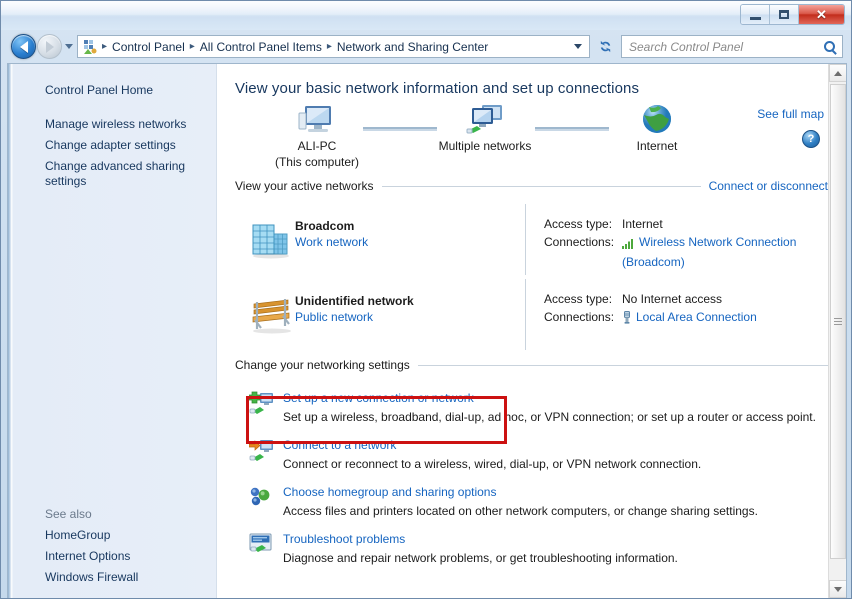 The image size is (852, 599). I want to click on task-title: Troubleshoot problems, so click(555, 539).